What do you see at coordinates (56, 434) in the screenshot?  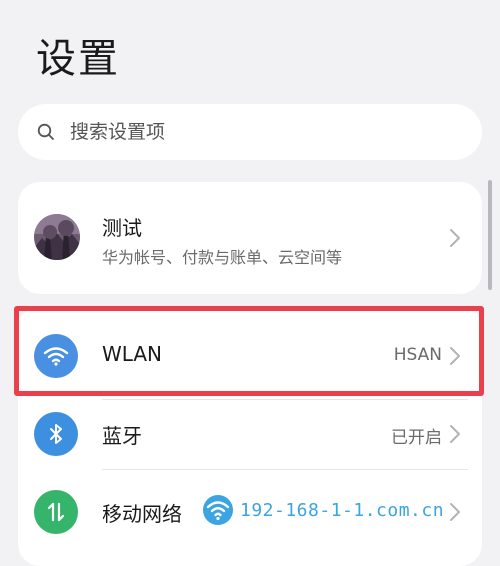 I see `bluetooth-icon` at bounding box center [56, 434].